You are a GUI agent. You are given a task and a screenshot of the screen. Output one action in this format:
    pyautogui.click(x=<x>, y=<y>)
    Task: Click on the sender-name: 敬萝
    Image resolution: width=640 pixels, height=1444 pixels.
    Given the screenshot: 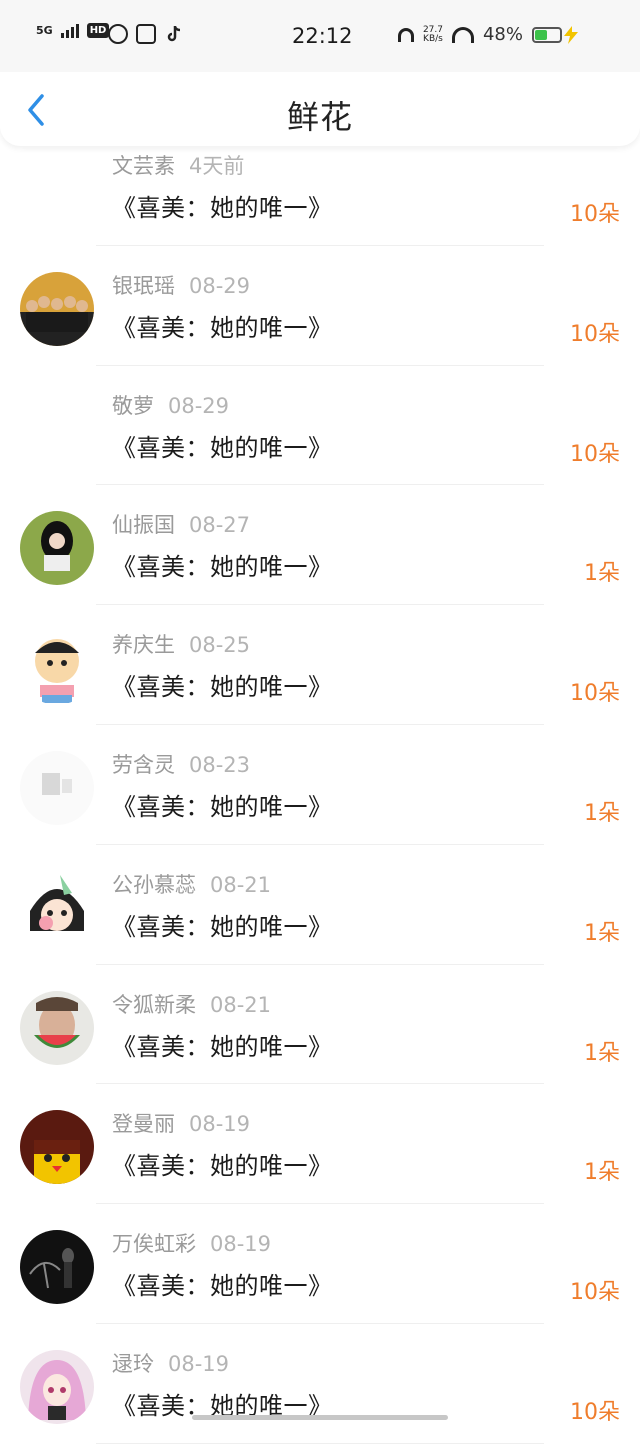 What is the action you would take?
    pyautogui.click(x=133, y=405)
    